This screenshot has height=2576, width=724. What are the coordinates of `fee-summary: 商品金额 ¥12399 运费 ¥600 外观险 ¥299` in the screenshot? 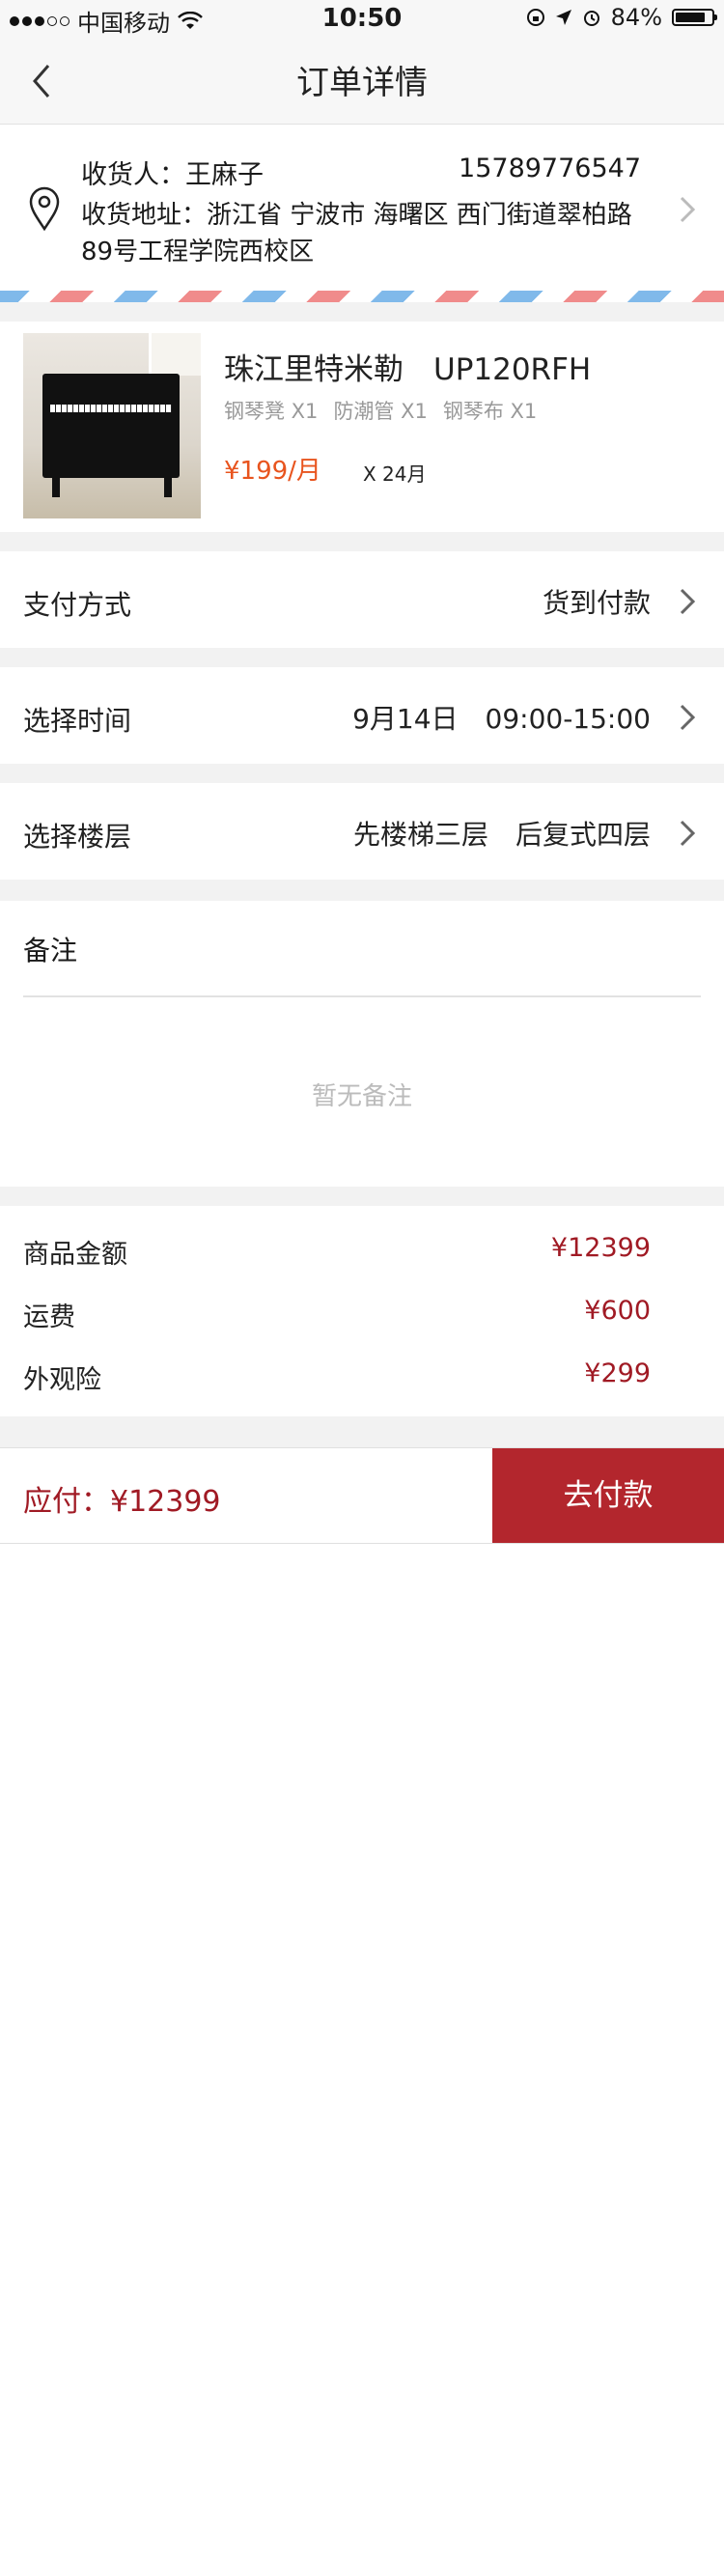 It's located at (362, 1311).